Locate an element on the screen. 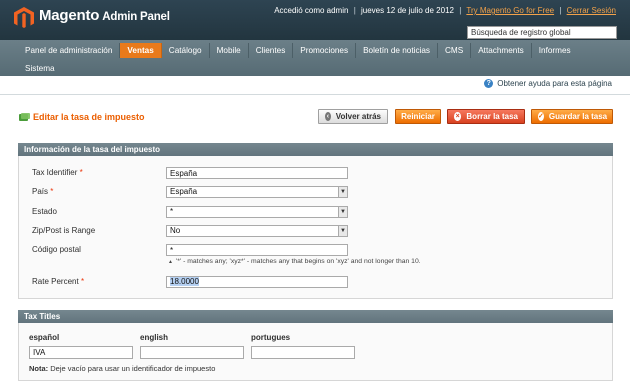 This screenshot has height=391, width=630. save-button-label: Guardar la tasa is located at coordinates (578, 116).